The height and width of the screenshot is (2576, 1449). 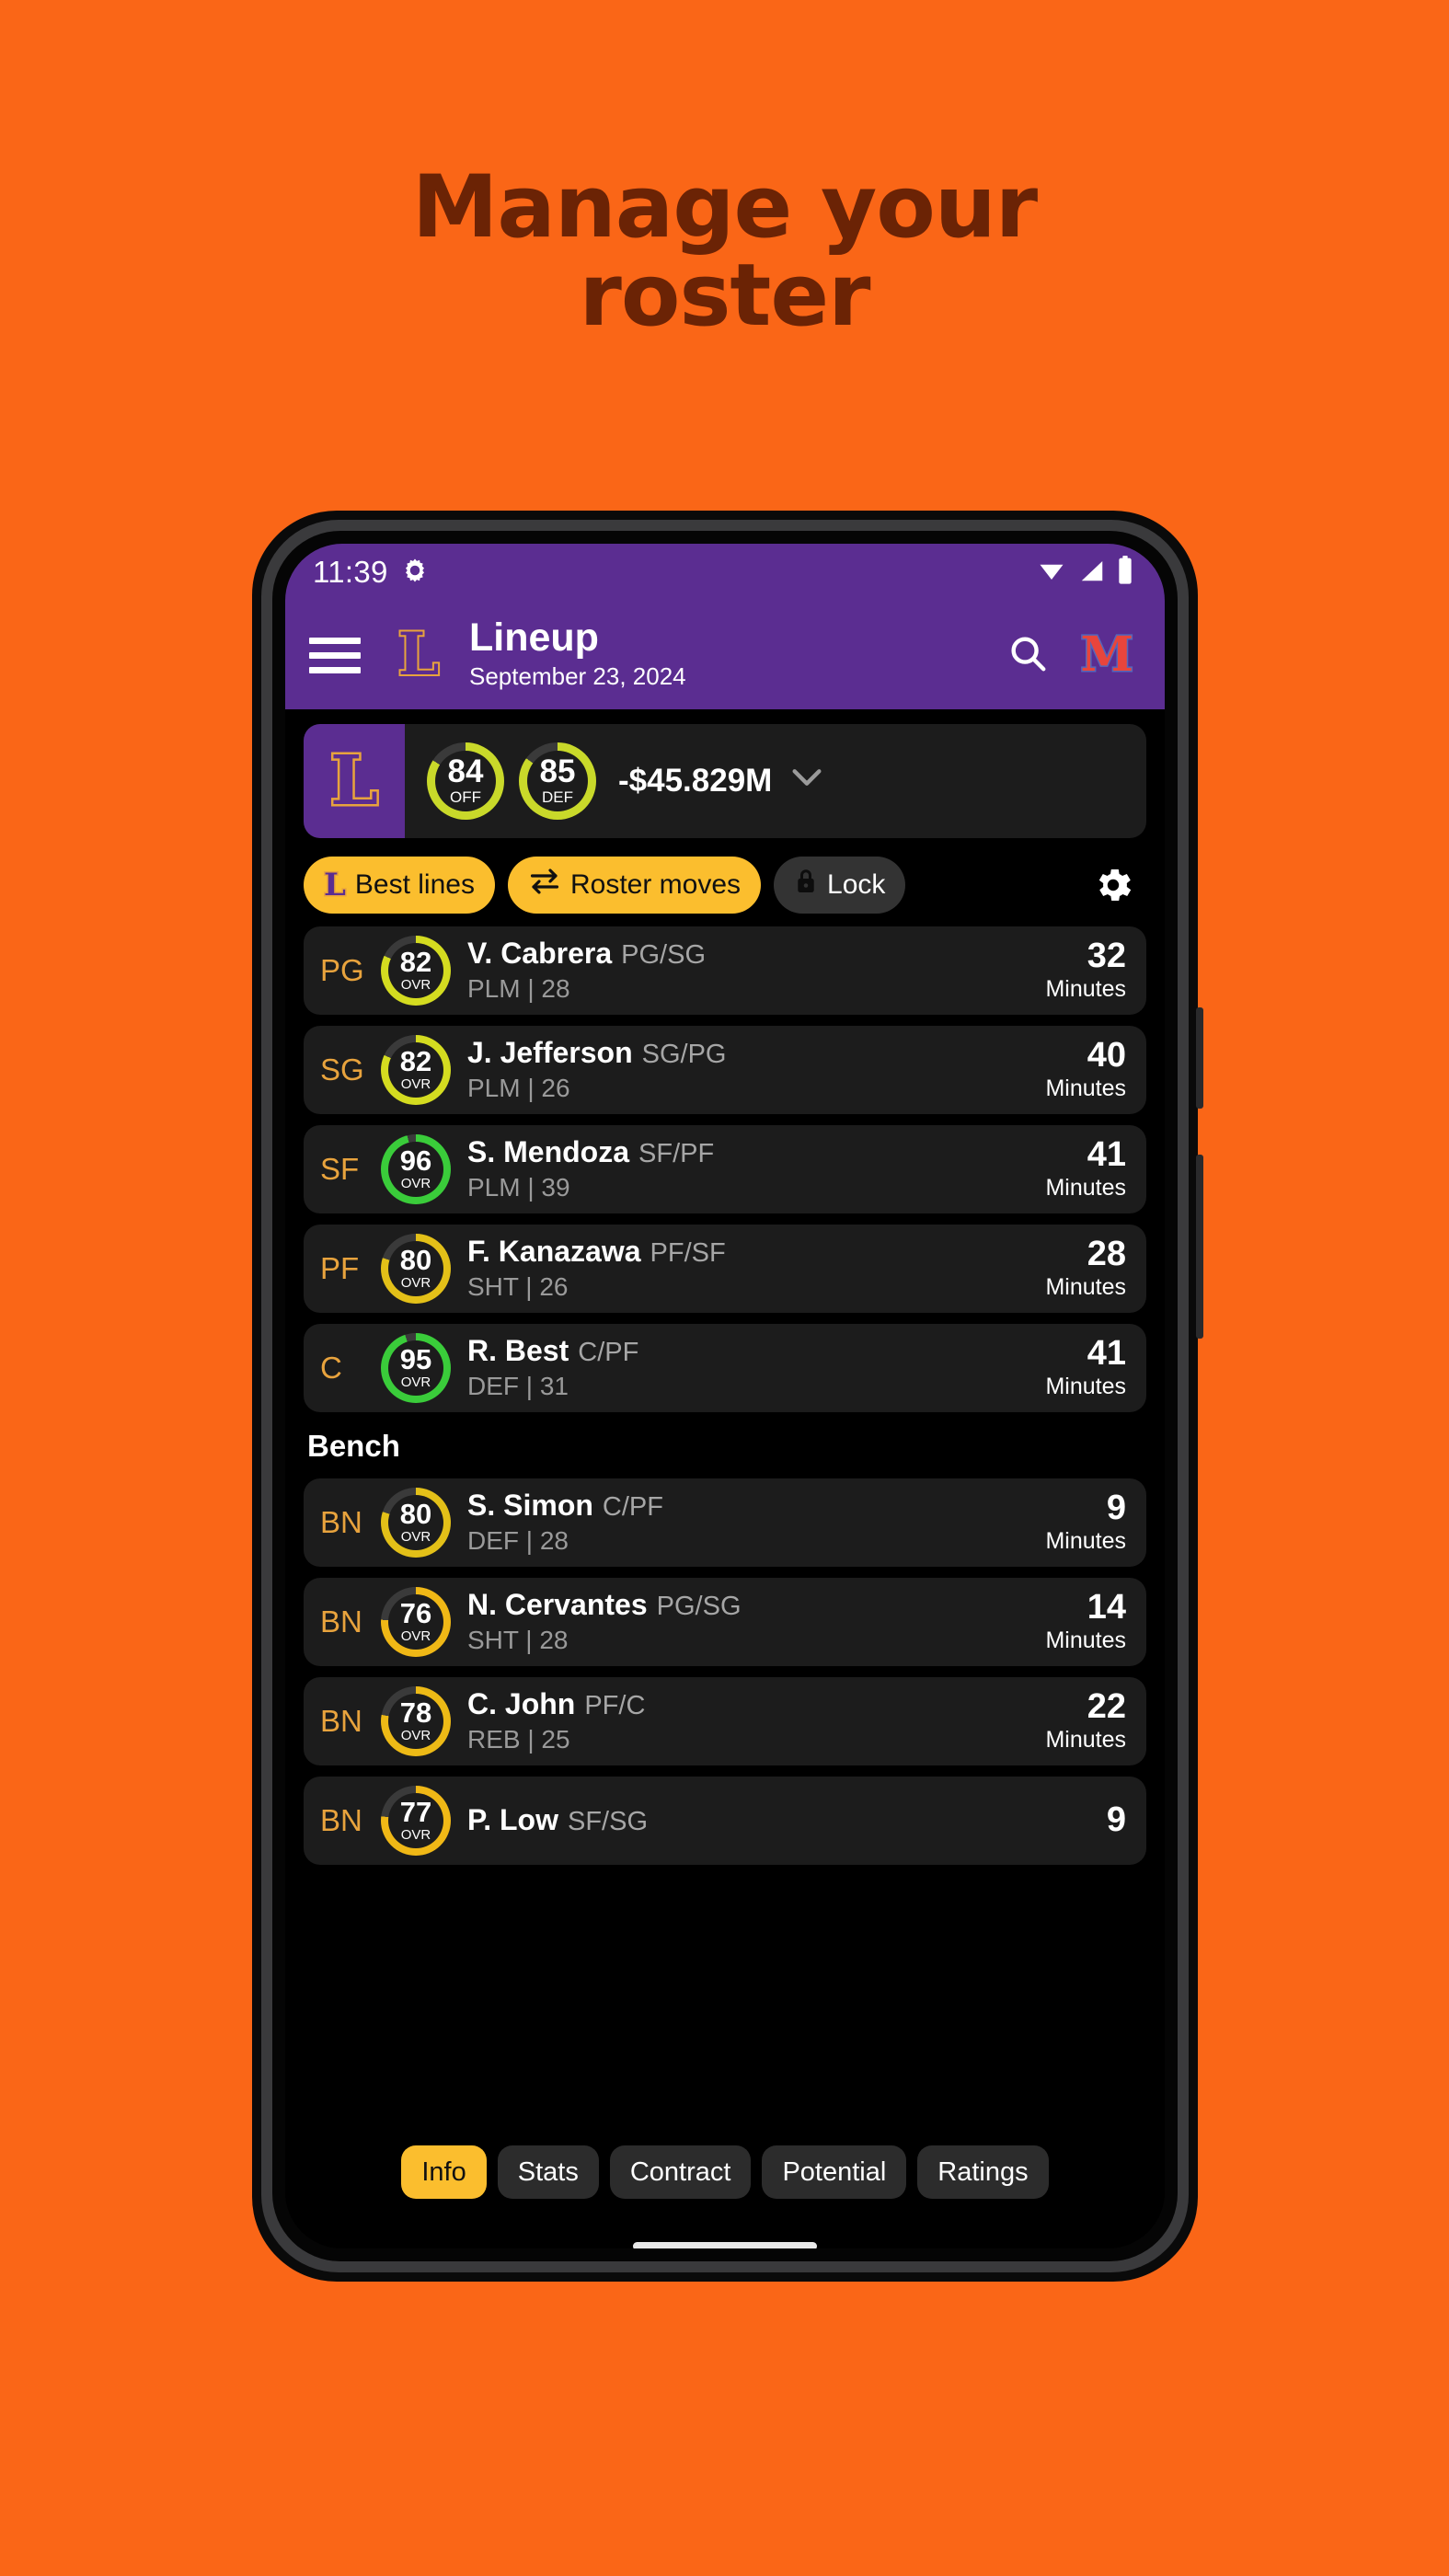 I want to click on player-row: BN 78 OVR C. John PF/C REB | 25 22 Minutes, so click(x=725, y=1721).